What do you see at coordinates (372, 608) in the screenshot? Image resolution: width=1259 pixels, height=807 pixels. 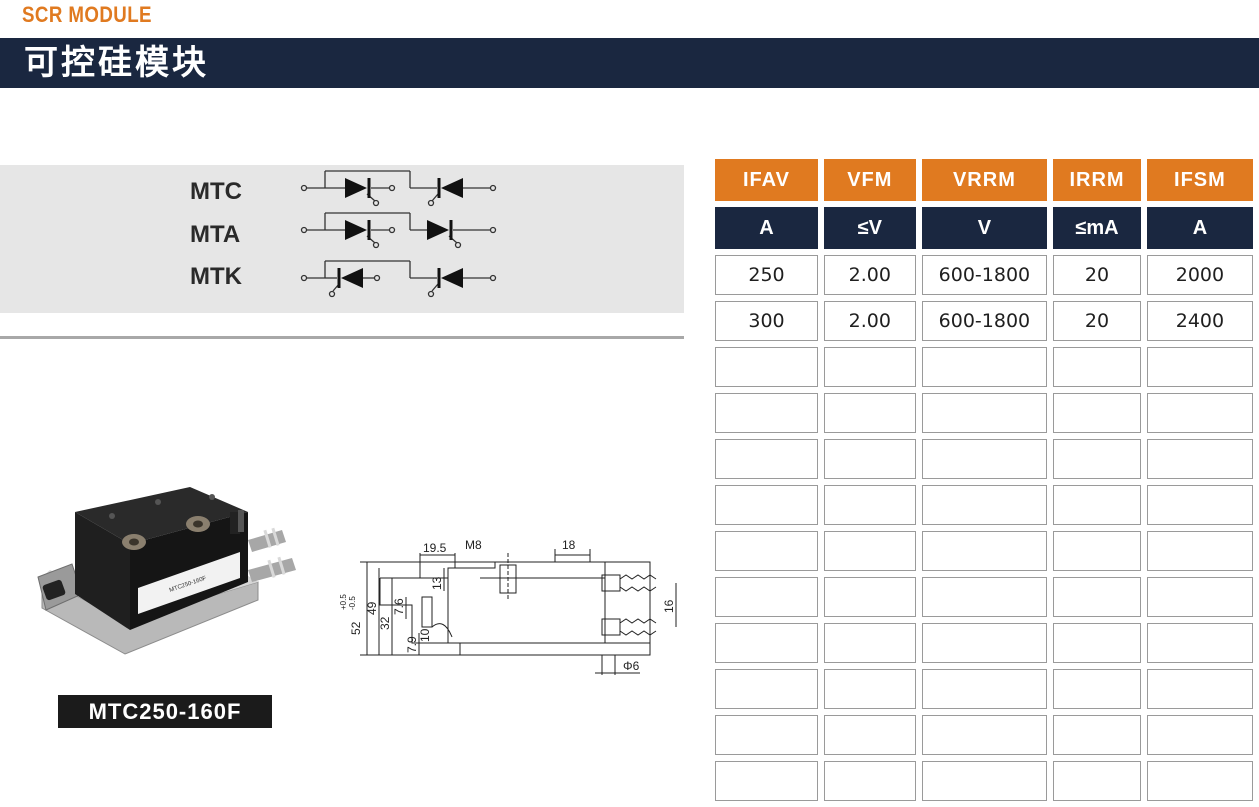 I see `dim-49: 49` at bounding box center [372, 608].